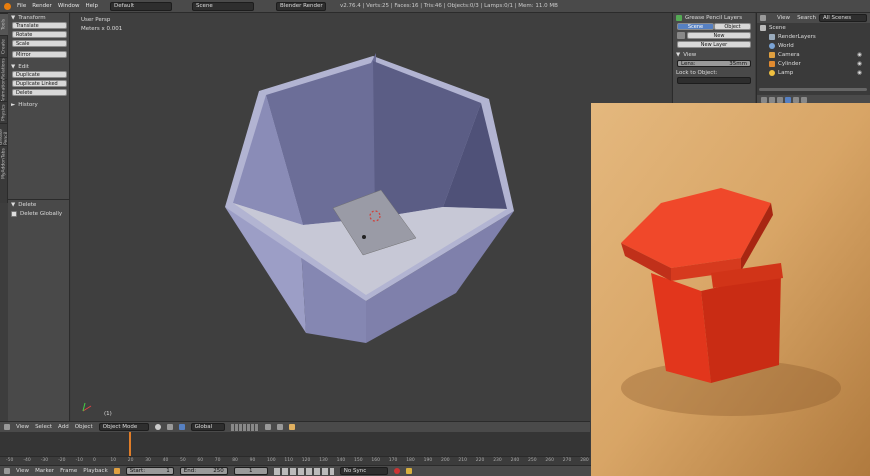 This screenshot has width=870, height=476. Describe the element at coordinates (695, 26) in the screenshot. I see `scene-tab: Scene` at that location.